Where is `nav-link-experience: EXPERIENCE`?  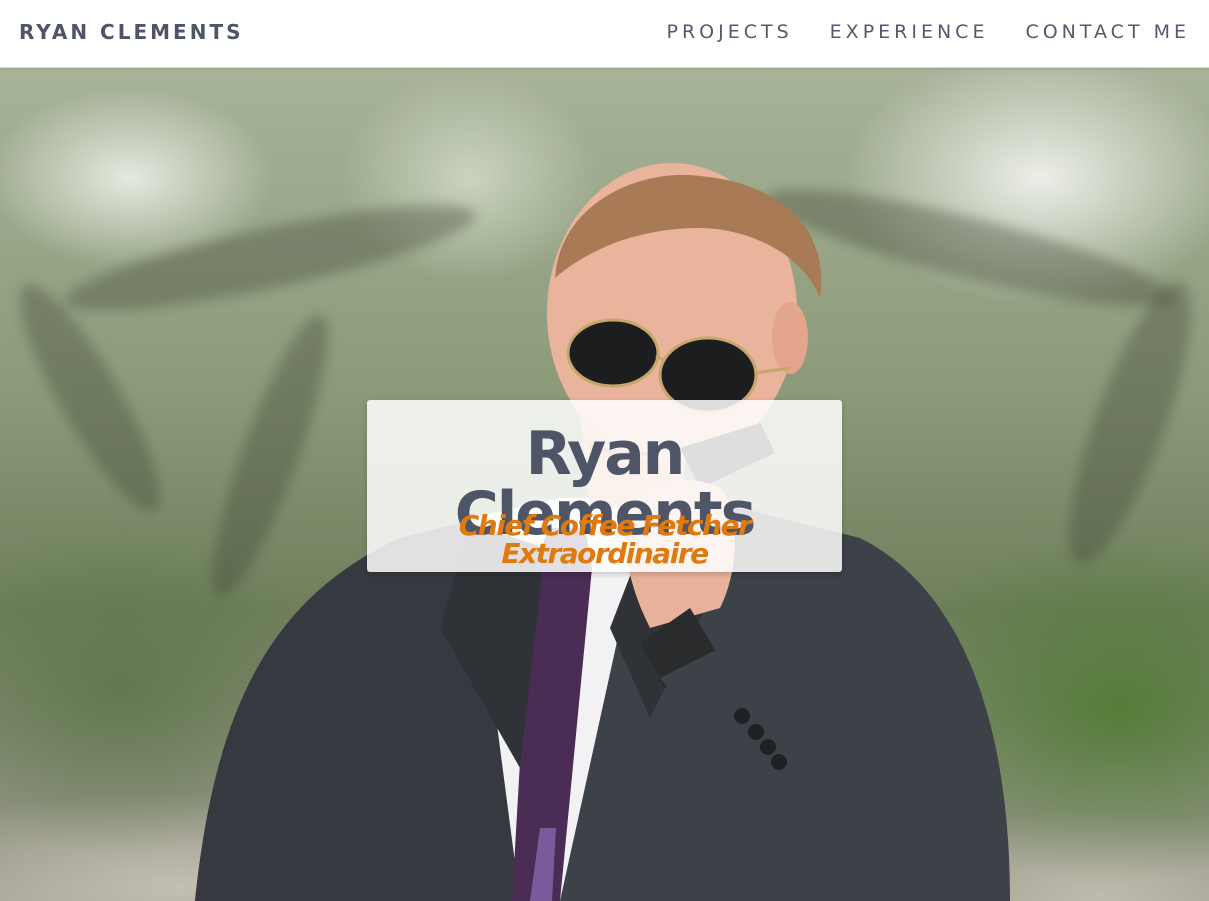 nav-link-experience: EXPERIENCE is located at coordinates (909, 32).